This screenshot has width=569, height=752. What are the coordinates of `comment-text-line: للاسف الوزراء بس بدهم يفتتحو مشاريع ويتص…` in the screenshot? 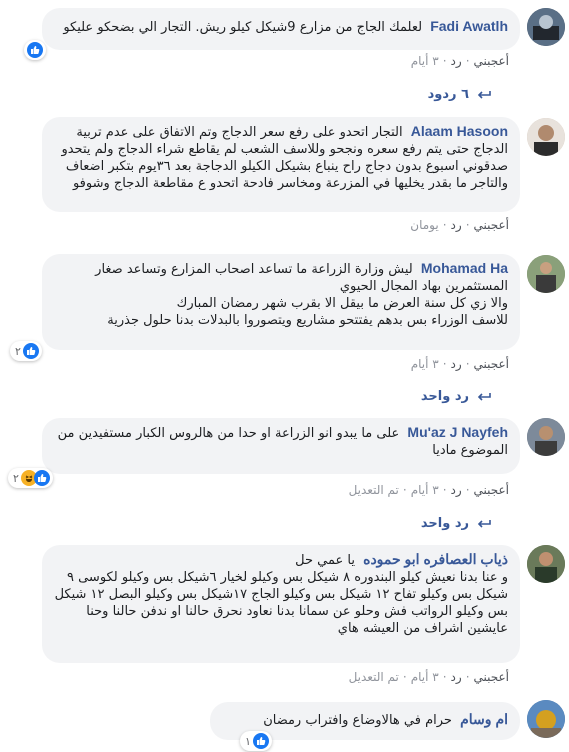 It's located at (307, 320).